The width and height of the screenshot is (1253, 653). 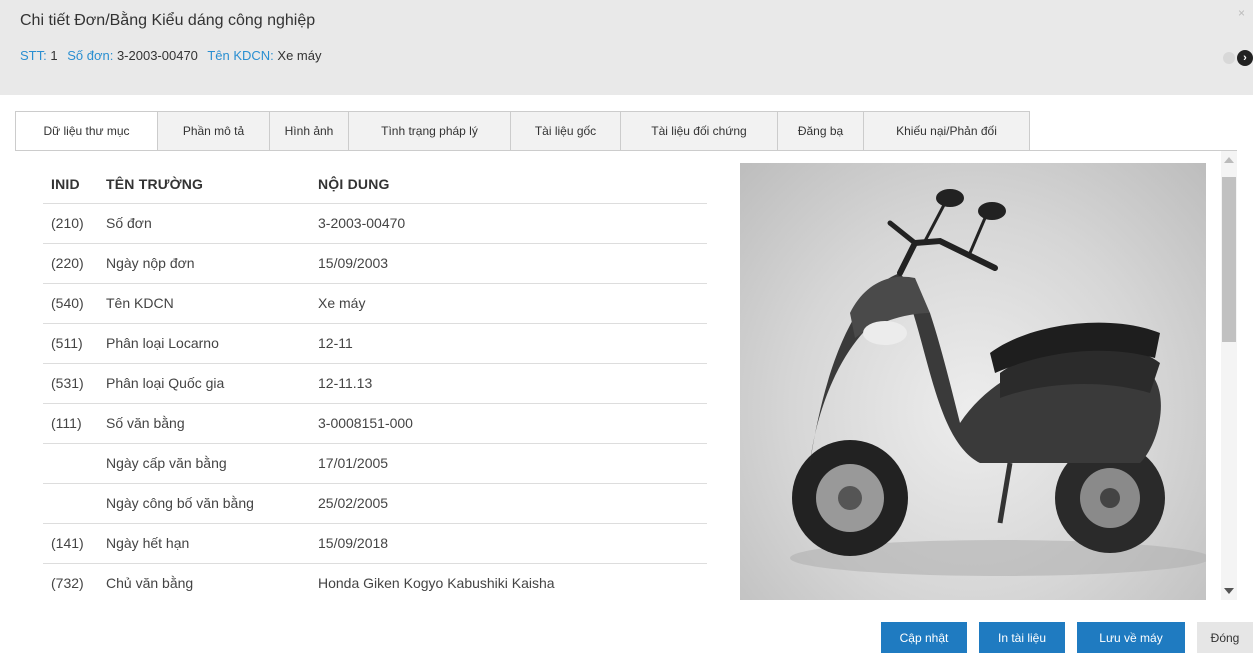 I want to click on table-row: (511) Phân loại Locarno 12-11, so click(x=375, y=343).